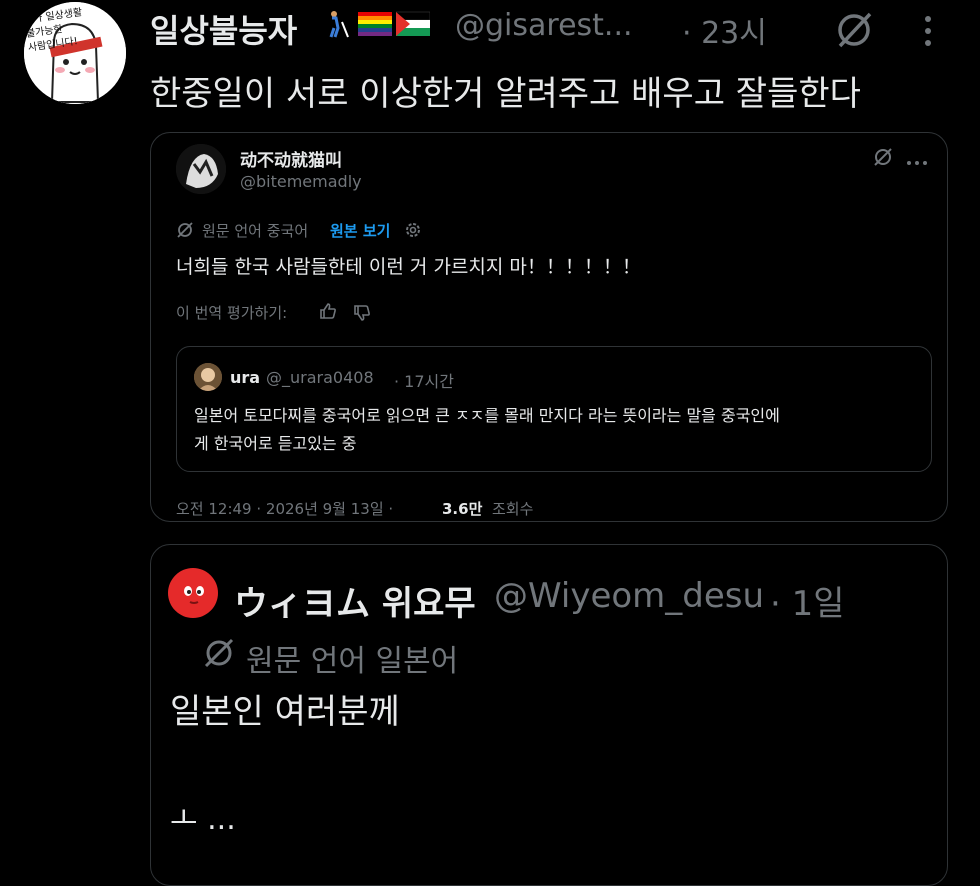 The width and height of the screenshot is (980, 886). I want to click on more-icon, so click(928, 33).